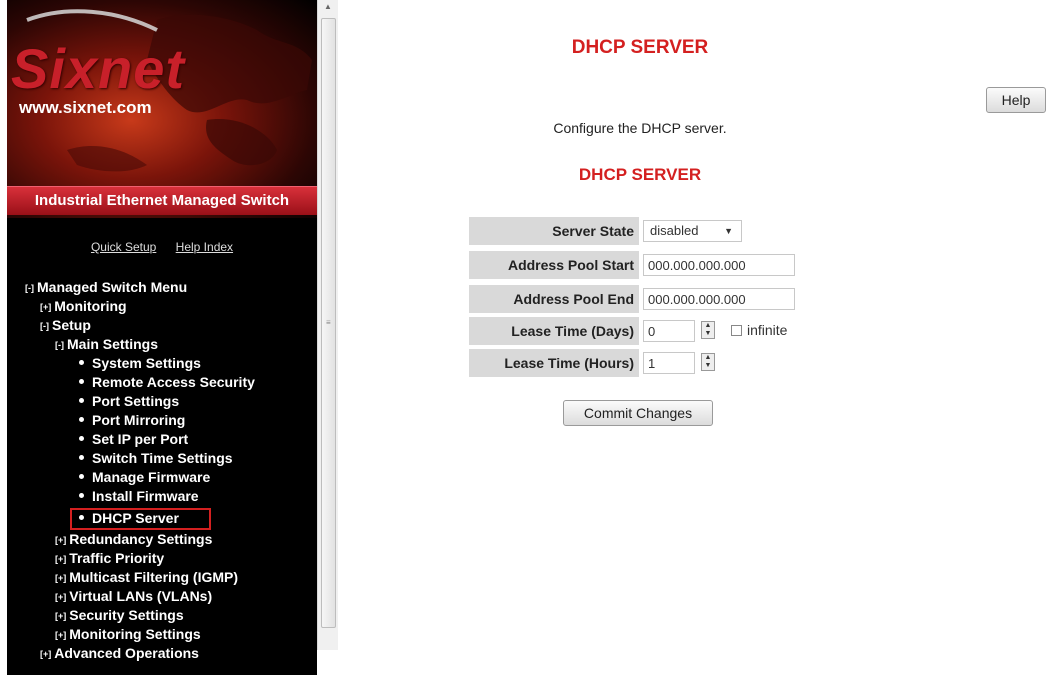  What do you see at coordinates (554, 331) in the screenshot?
I see `lease-time-days-label: Lease Time (Days)` at bounding box center [554, 331].